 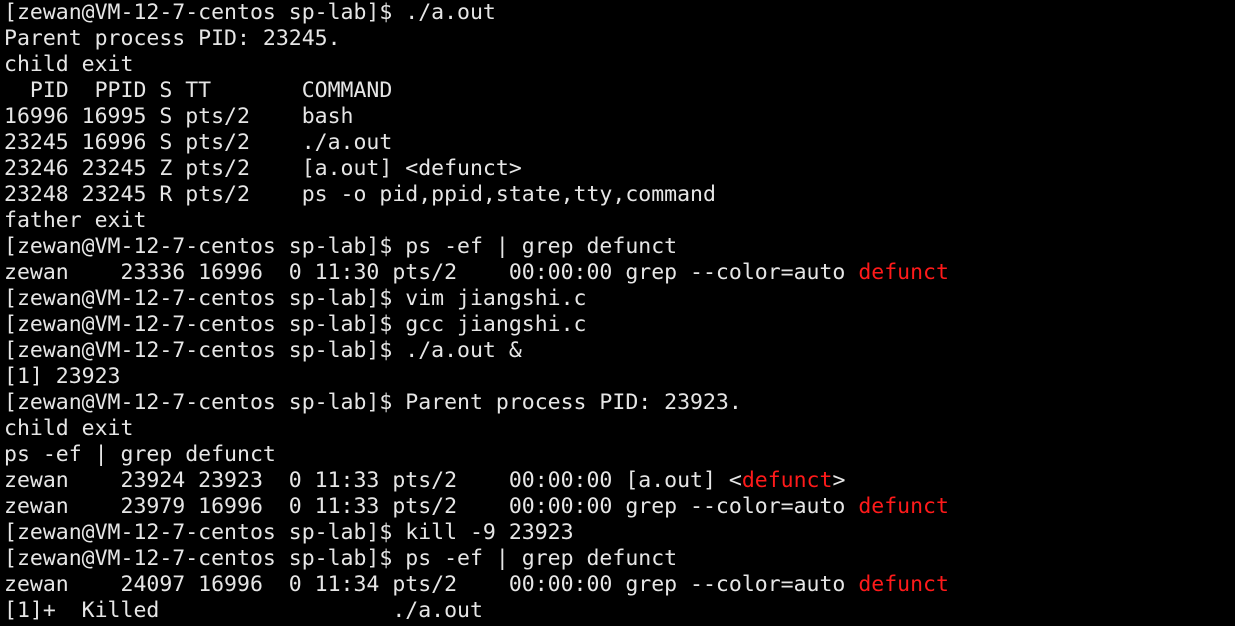 What do you see at coordinates (619, 221) in the screenshot?
I see `terminal-line: father exit` at bounding box center [619, 221].